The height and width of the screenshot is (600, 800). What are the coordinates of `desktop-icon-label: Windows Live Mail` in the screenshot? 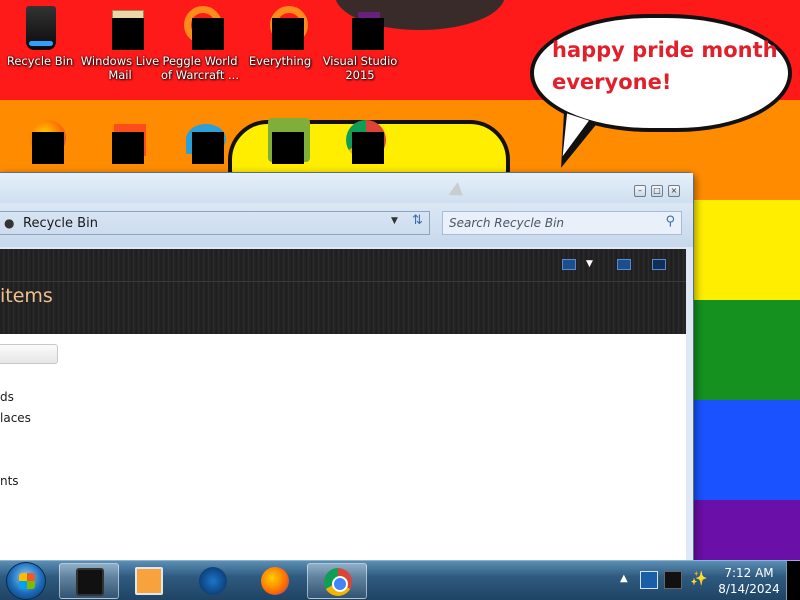 It's located at (120, 68).